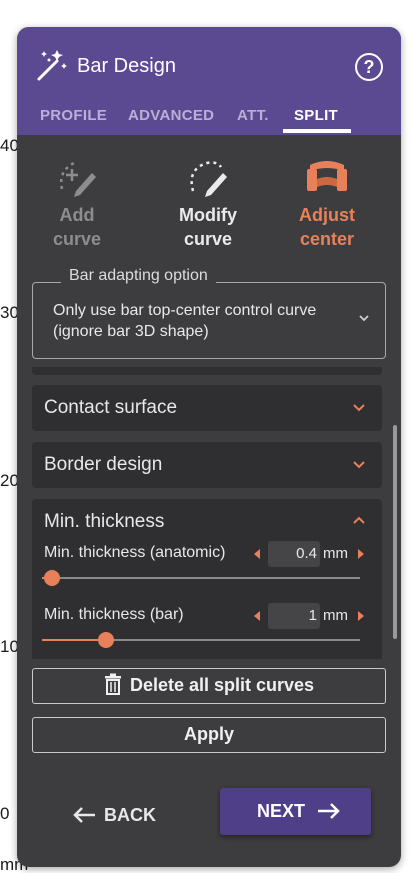  I want to click on section-title: Contact surface, so click(111, 407).